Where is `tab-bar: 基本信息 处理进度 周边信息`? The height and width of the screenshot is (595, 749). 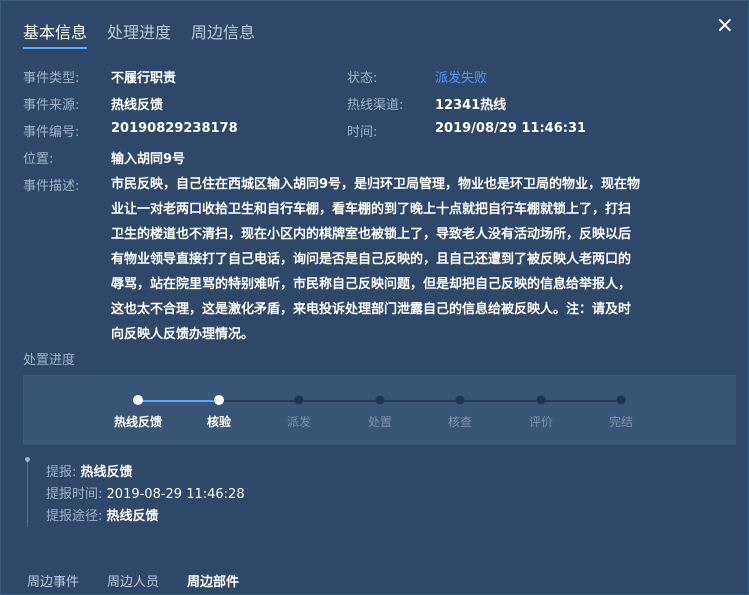 tab-bar: 基本信息 处理进度 周边信息 is located at coordinates (139, 36).